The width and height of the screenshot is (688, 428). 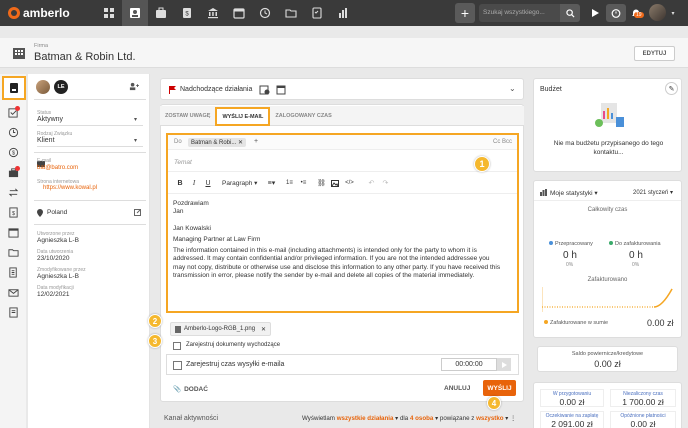 What do you see at coordinates (13, 112) in the screenshot?
I see `tasks-icon` at bounding box center [13, 112].